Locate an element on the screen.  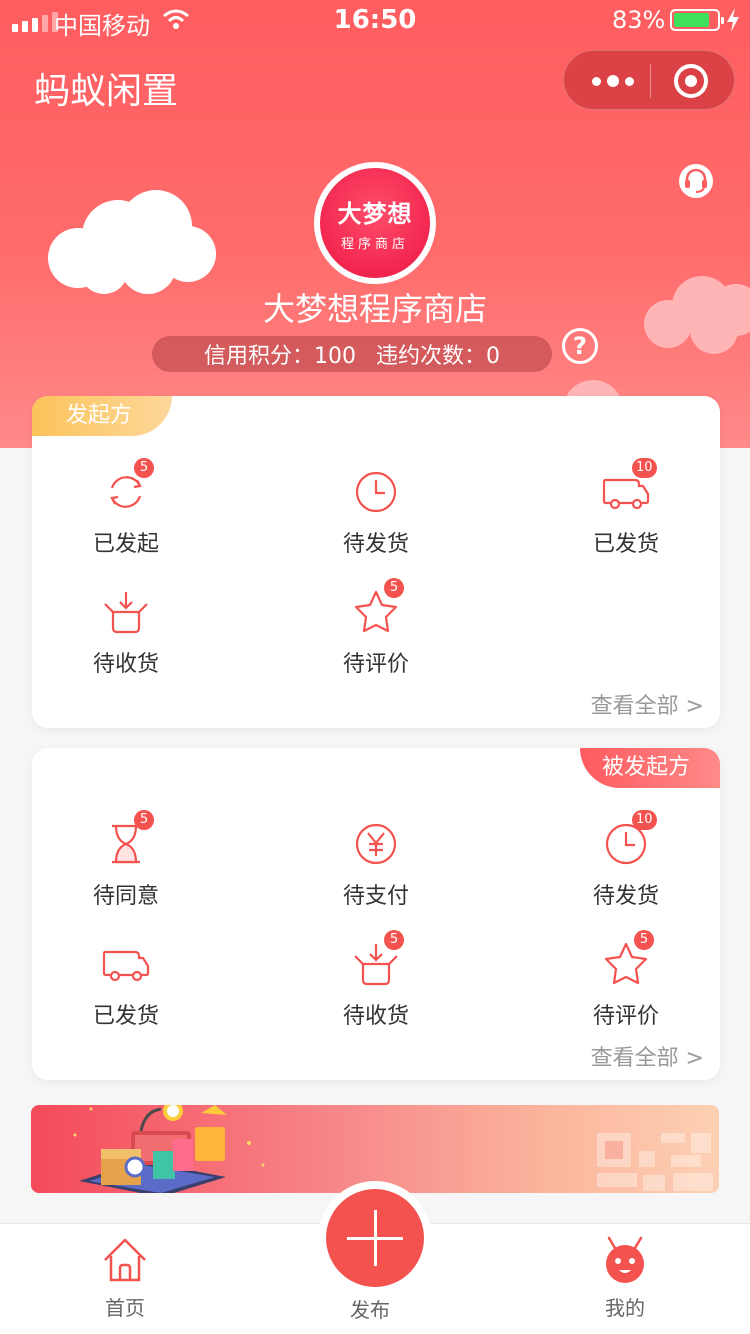
truck-icon is located at coordinates (126, 966).